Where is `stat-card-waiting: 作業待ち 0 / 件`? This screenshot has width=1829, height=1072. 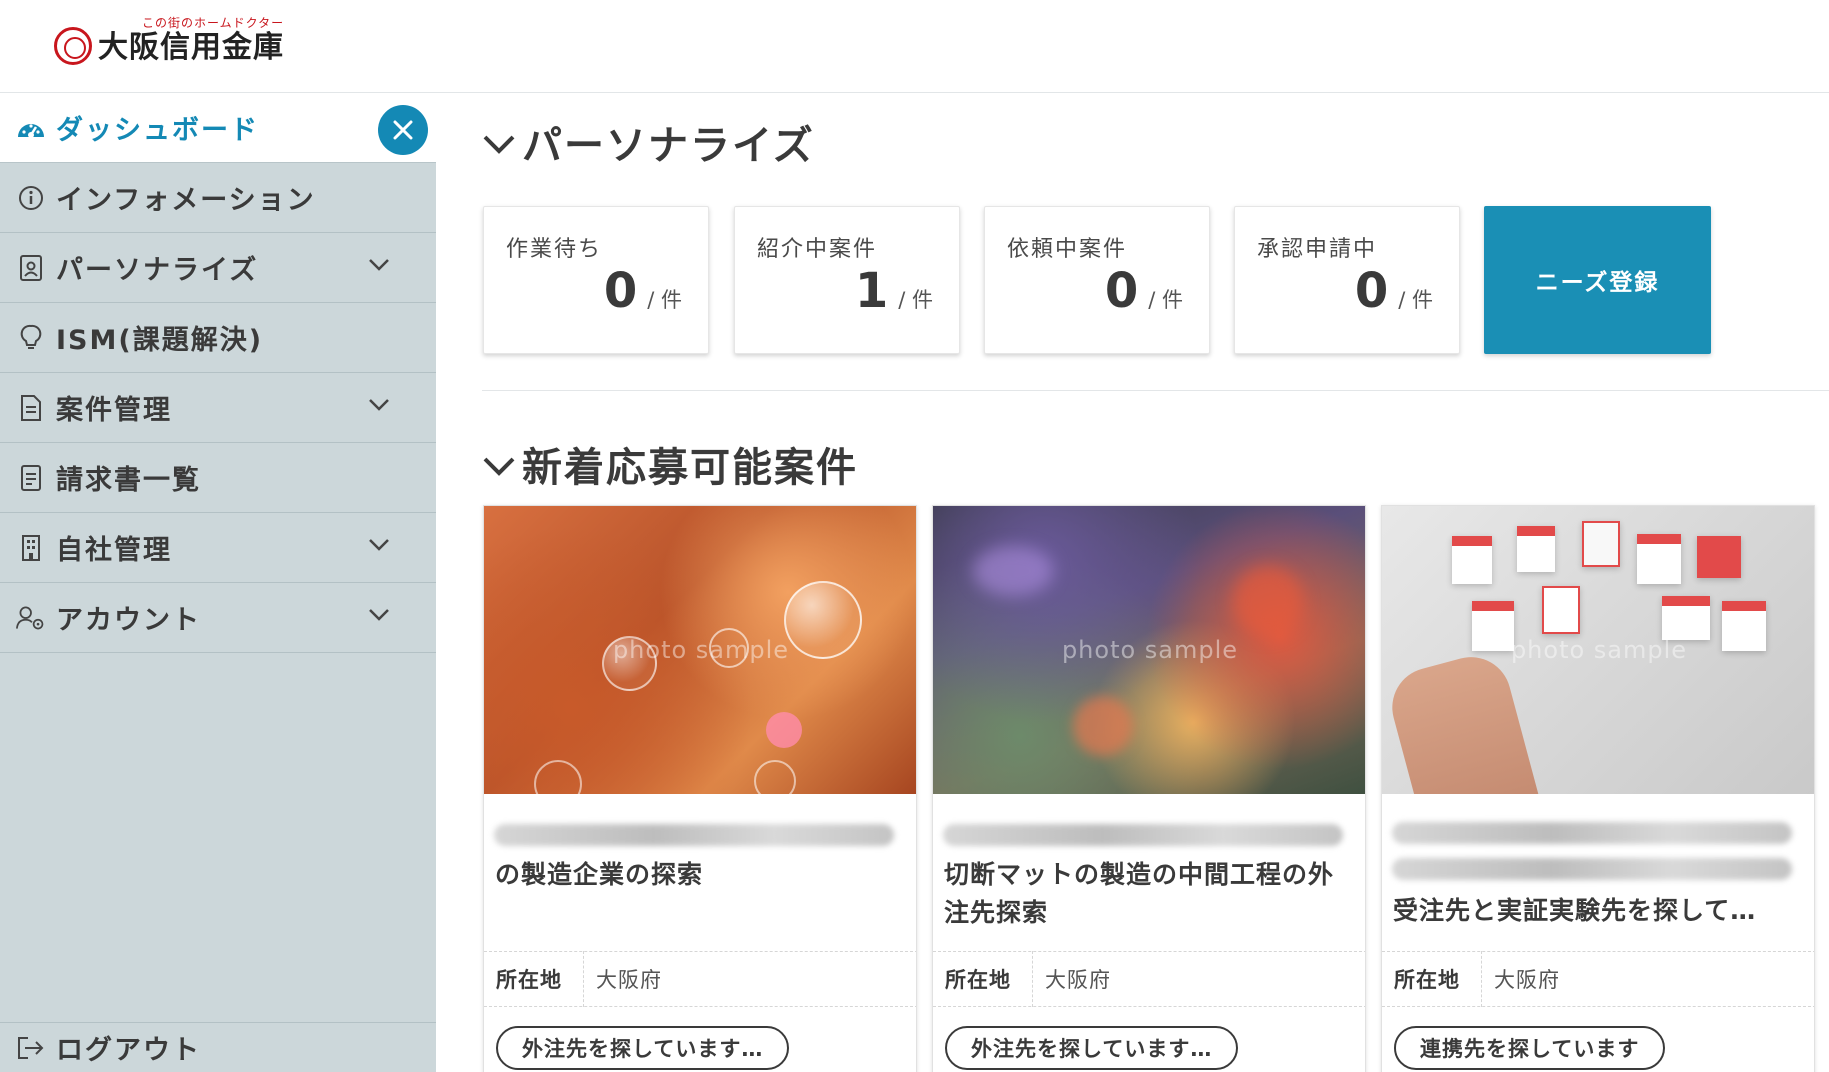
stat-card-waiting: 作業待ち 0 / 件 is located at coordinates (596, 280).